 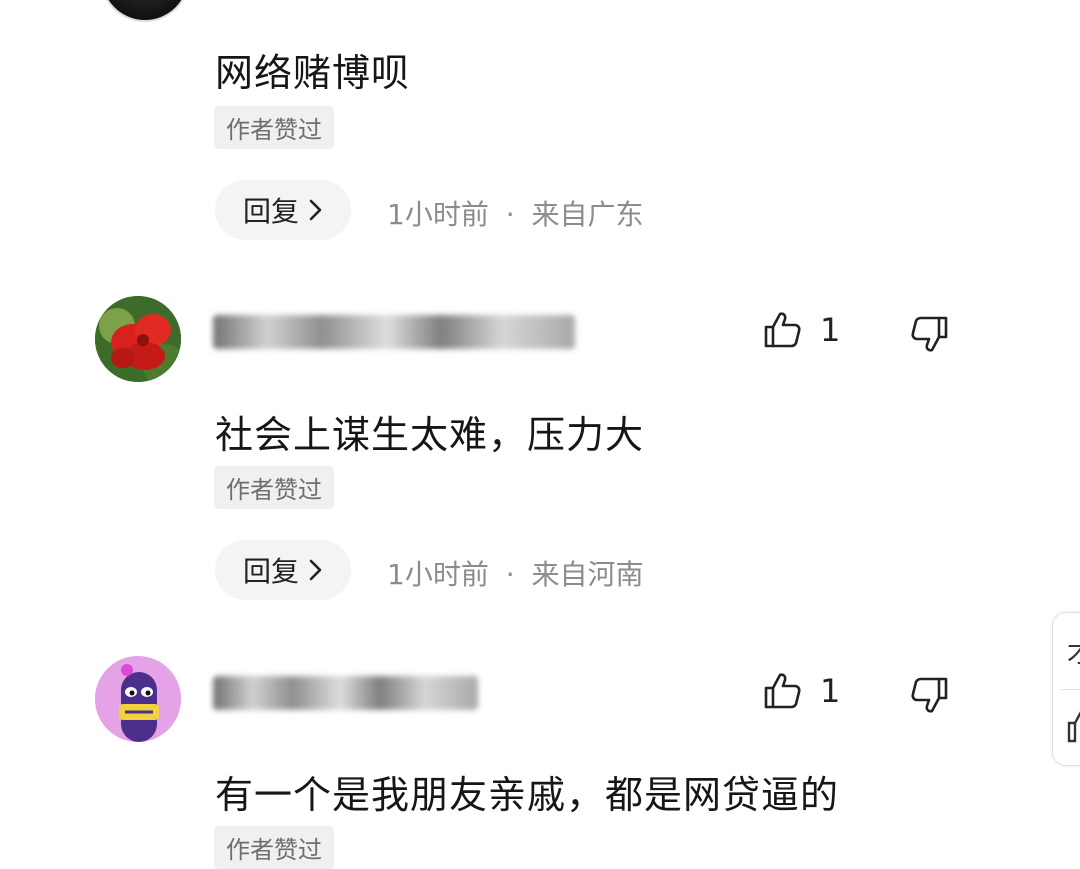 I want to click on comment-location: 来自广东, so click(x=587, y=214).